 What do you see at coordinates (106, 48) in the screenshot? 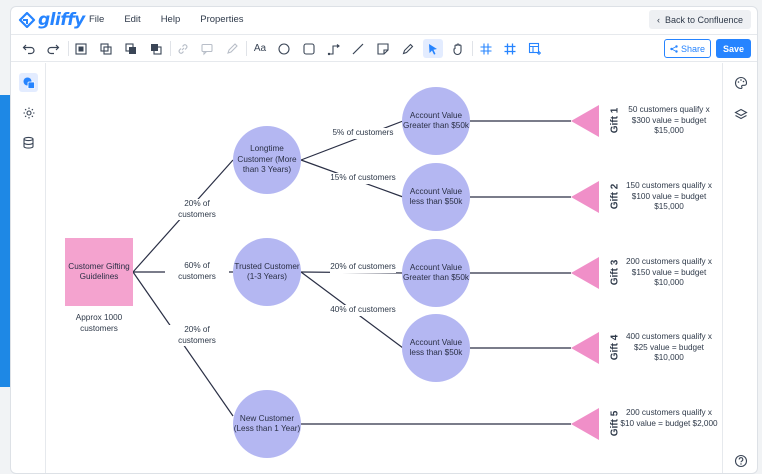
I see `group-icon` at bounding box center [106, 48].